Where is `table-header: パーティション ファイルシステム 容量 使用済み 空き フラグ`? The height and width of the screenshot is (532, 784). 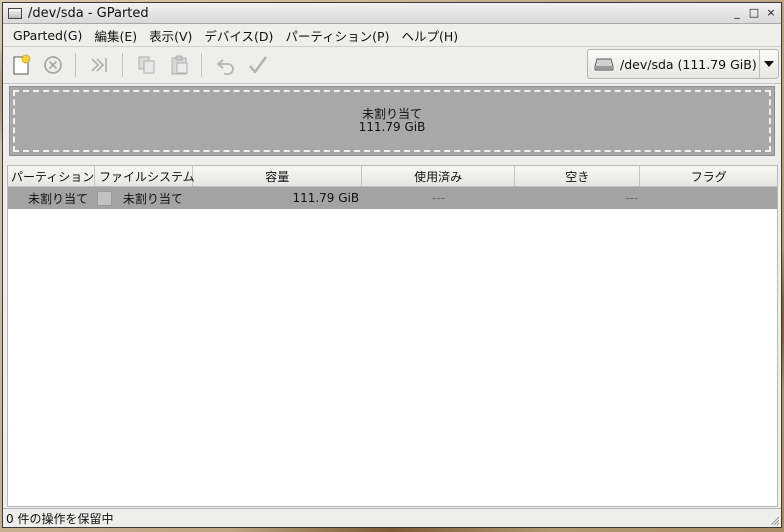
table-header: パーティション ファイルシステム 容量 使用済み 空き フラグ is located at coordinates (392, 176).